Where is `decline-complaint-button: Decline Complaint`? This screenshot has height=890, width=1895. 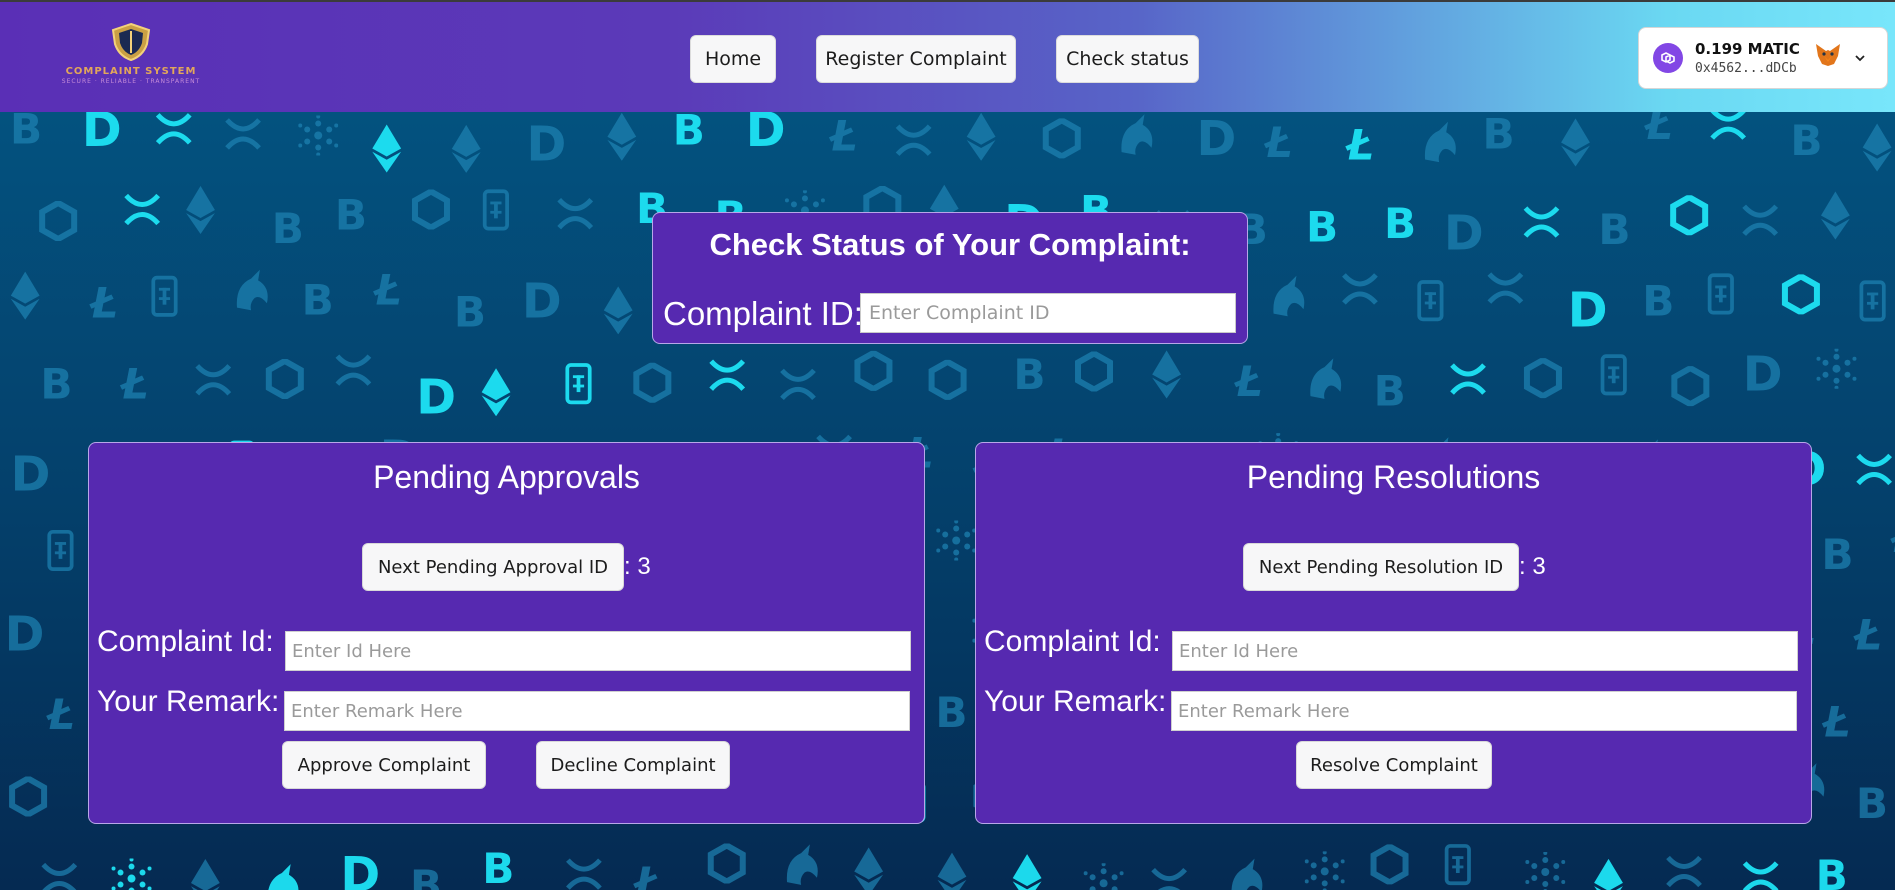
decline-complaint-button: Decline Complaint is located at coordinates (633, 765).